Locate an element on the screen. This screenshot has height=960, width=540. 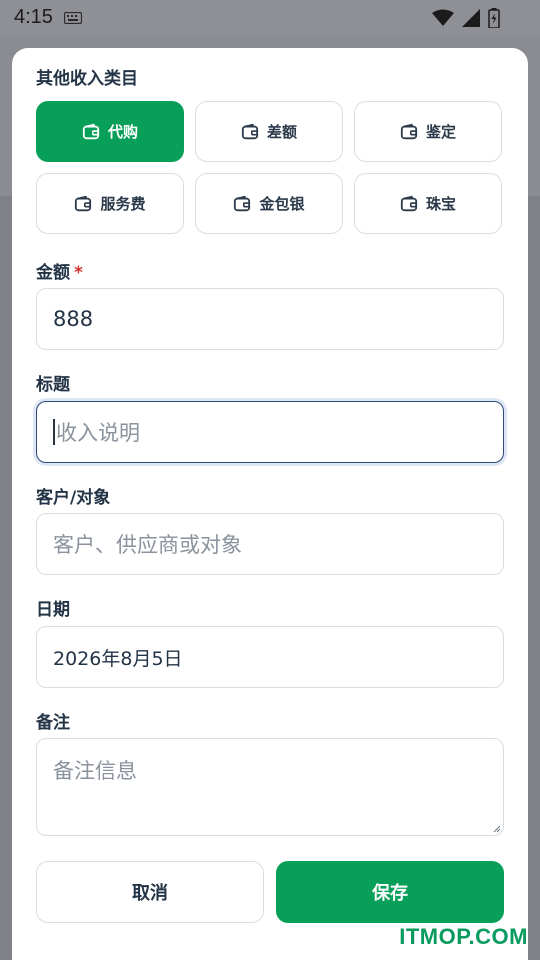
amount-value: 888 is located at coordinates (73, 319).